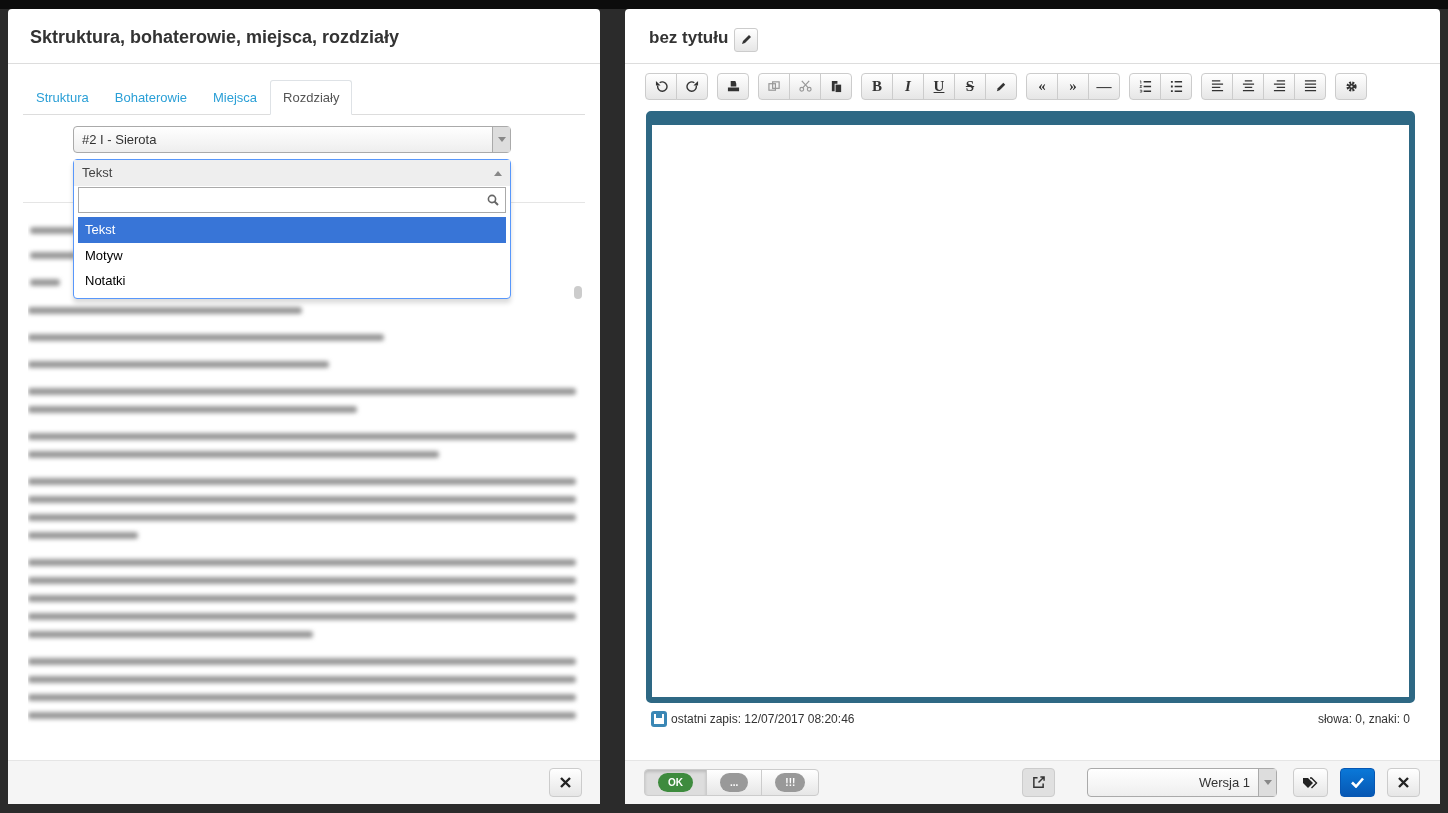 The height and width of the screenshot is (813, 1448). I want to click on search-field, so click(292, 200).